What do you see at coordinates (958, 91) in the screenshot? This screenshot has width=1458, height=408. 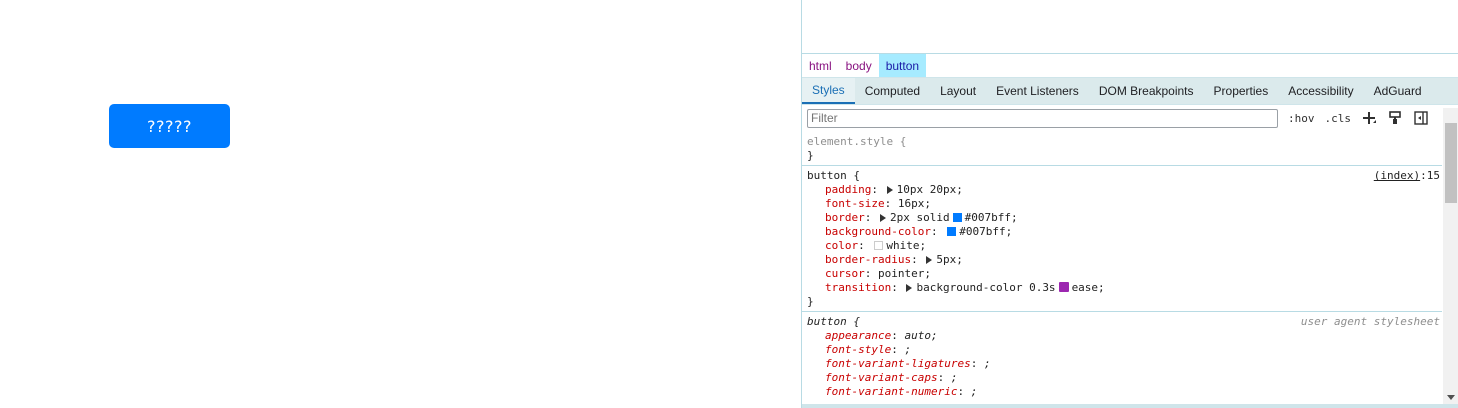 I see `tab-layout: Layout` at bounding box center [958, 91].